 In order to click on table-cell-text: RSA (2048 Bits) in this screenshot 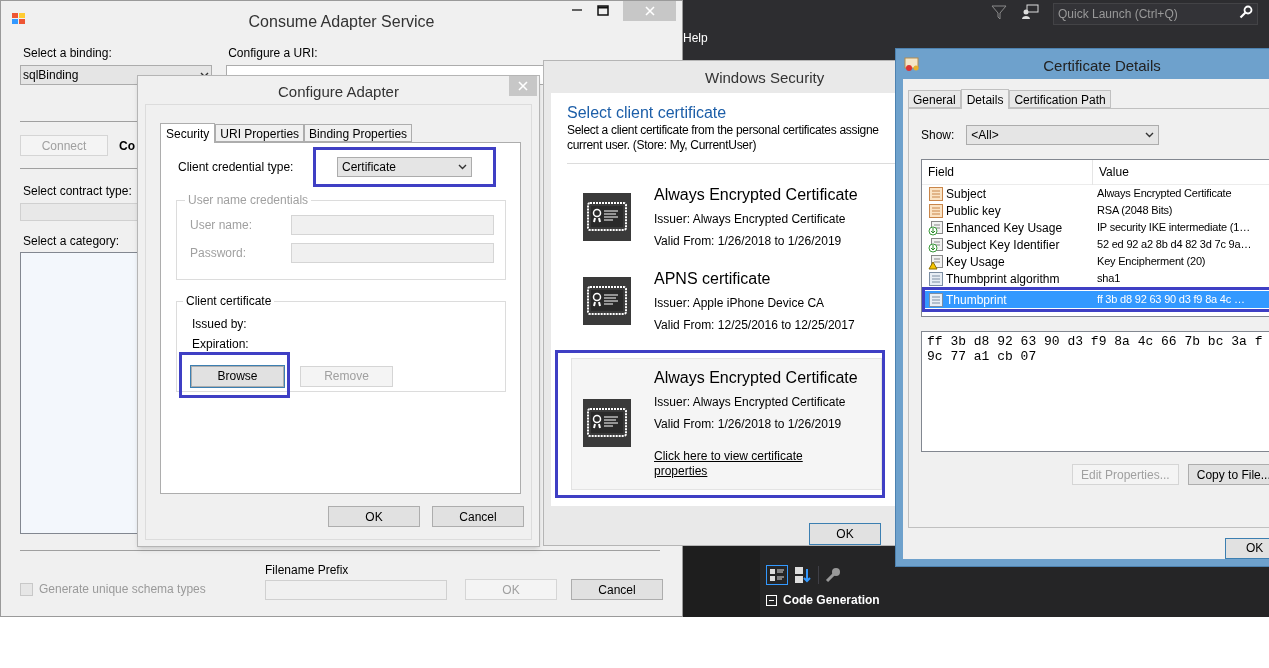, I will do `click(1134, 211)`.